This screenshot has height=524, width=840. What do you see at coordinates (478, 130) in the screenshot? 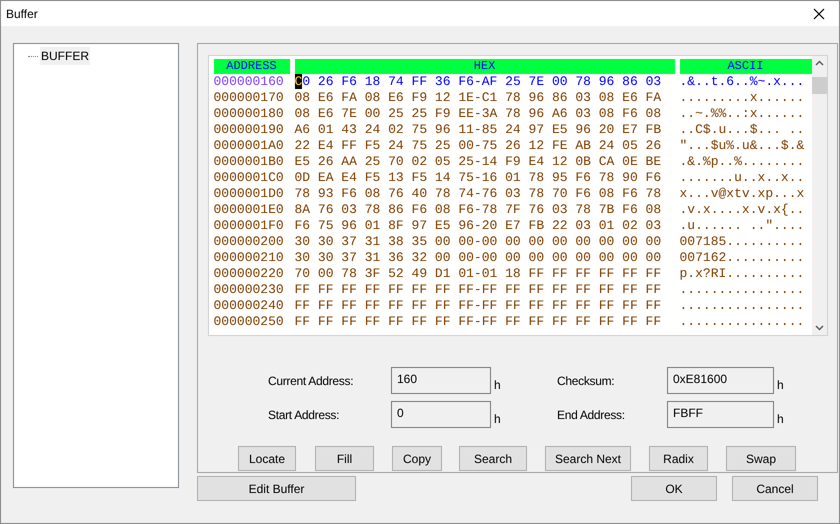
I see `hex-cell-text: A6 01 43 24 02 75 96 11-85 24 97 E5 96 20 E7 FB` at bounding box center [478, 130].